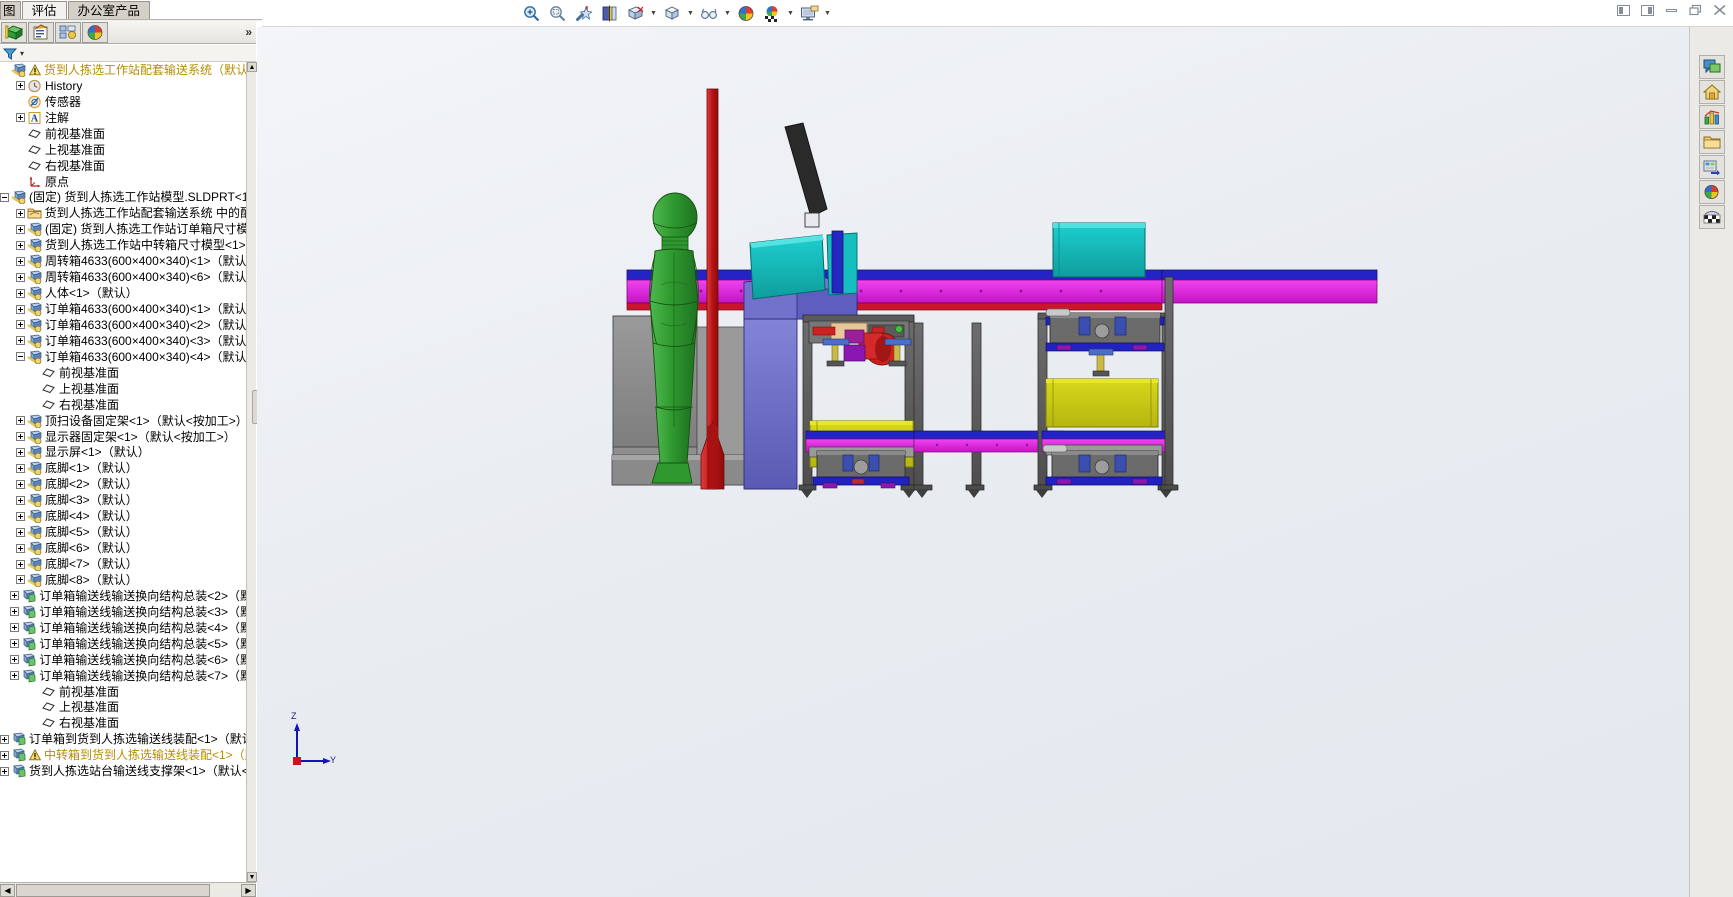 The image size is (1733, 897). What do you see at coordinates (126, 86) in the screenshot?
I see `tree-item: History` at bounding box center [126, 86].